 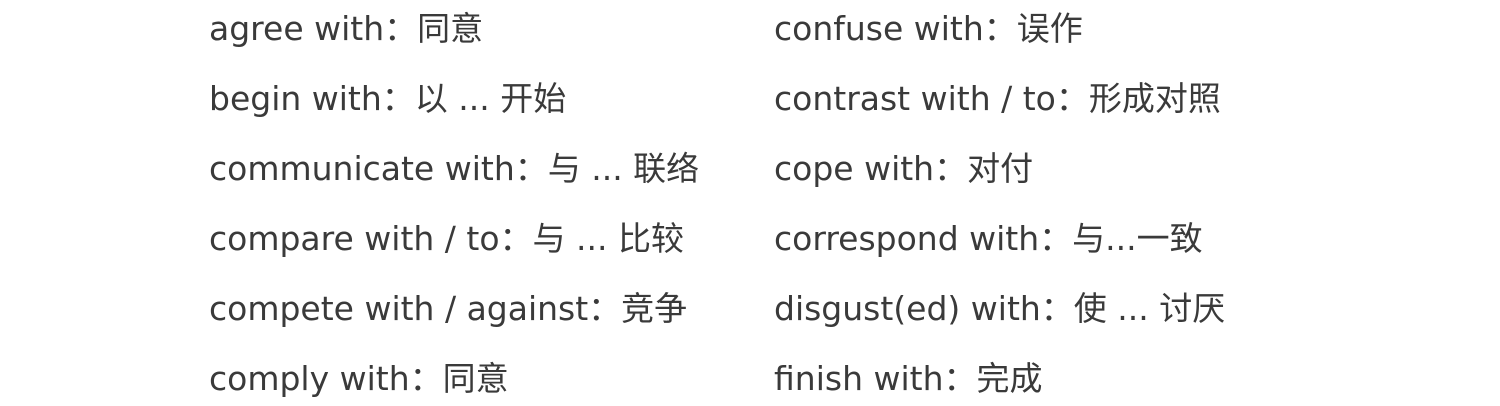 I want to click on phrase-cope-with: cope with：对付, so click(x=904, y=168).